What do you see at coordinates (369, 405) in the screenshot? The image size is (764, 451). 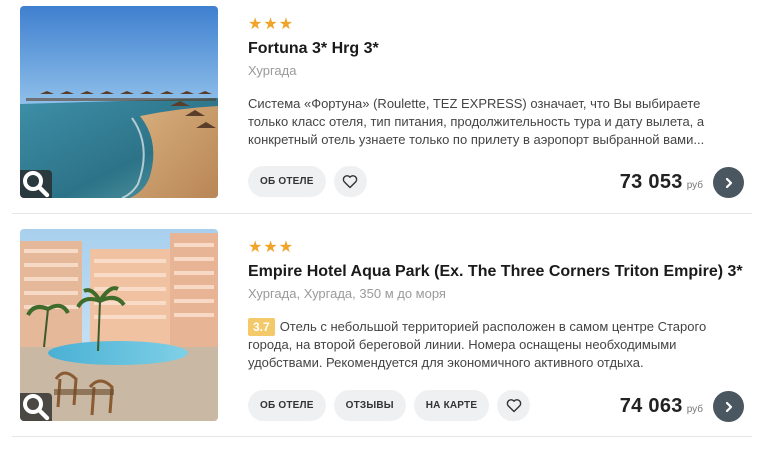 I see `reviews-button: ОТЗЫВЫ` at bounding box center [369, 405].